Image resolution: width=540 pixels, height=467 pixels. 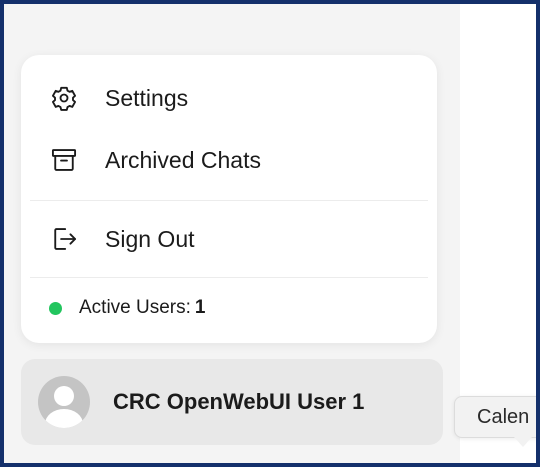 I want to click on menu-item-archived-chats: Archived Chats, so click(x=229, y=160).